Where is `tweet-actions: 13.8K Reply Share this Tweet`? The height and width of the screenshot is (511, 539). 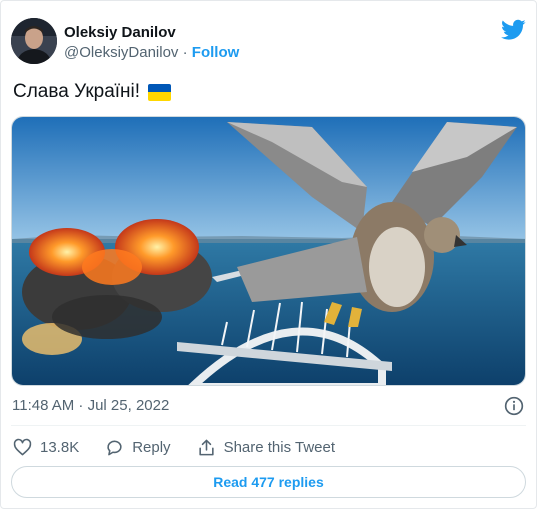 tweet-actions: 13.8K Reply Share this Tweet is located at coordinates (187, 447).